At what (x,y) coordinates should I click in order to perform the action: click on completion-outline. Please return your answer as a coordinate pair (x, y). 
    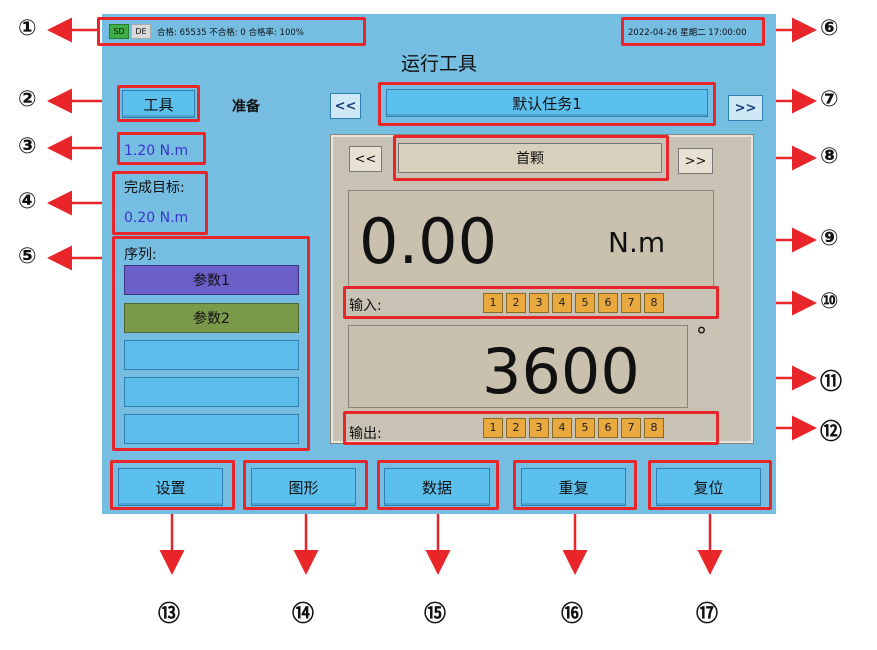
    Looking at the image, I should click on (160, 203).